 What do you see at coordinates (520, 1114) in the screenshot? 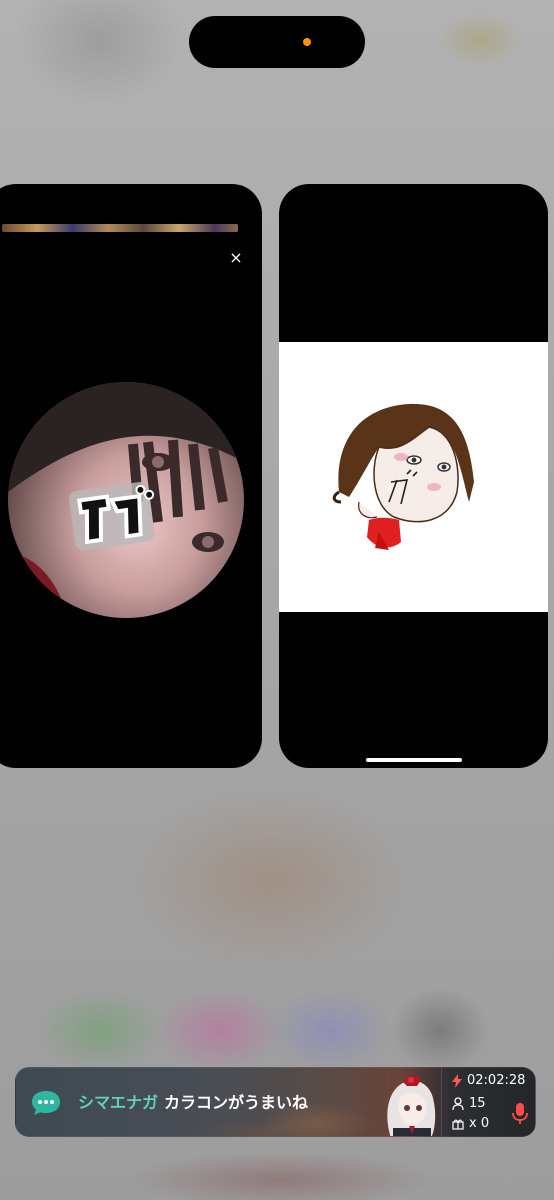
I see `microphone-icon` at bounding box center [520, 1114].